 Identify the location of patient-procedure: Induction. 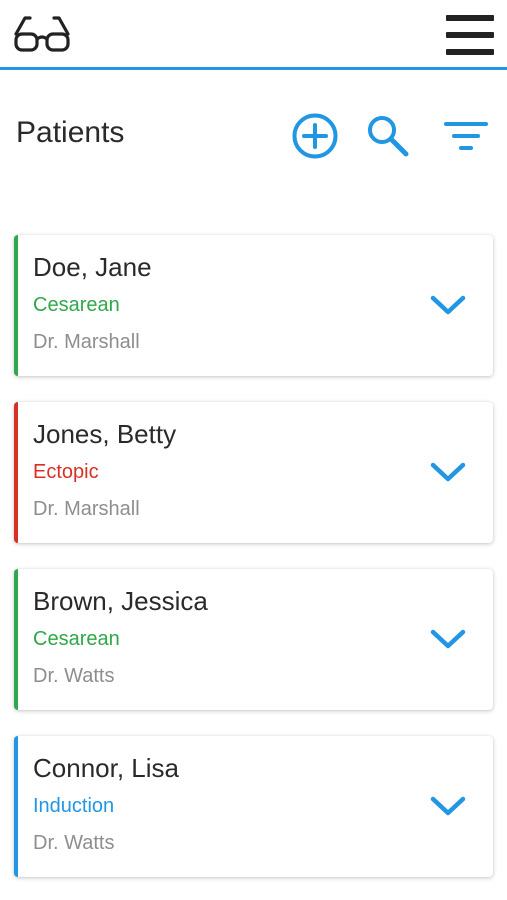
(74, 806).